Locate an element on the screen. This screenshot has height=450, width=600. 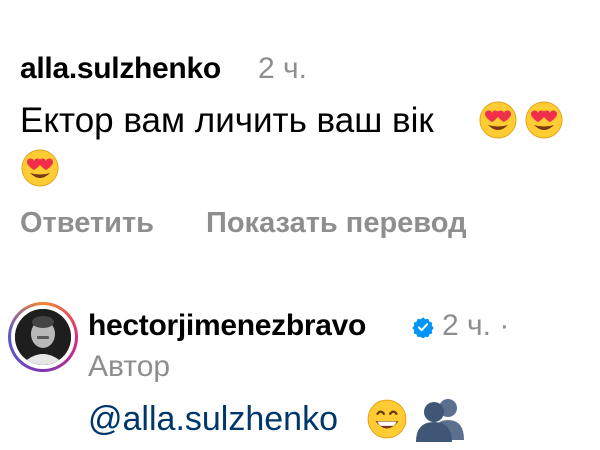
busts-in-silhouette-emoji is located at coordinates (440, 420).